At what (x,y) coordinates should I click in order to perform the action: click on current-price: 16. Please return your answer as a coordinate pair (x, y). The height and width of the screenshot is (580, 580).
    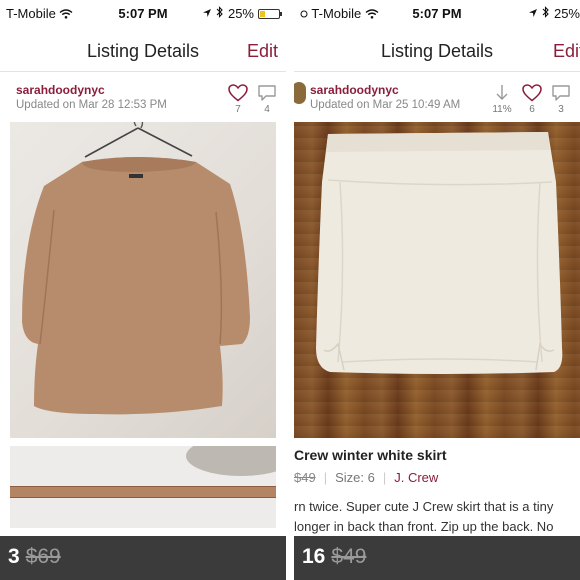
    Looking at the image, I should click on (314, 556).